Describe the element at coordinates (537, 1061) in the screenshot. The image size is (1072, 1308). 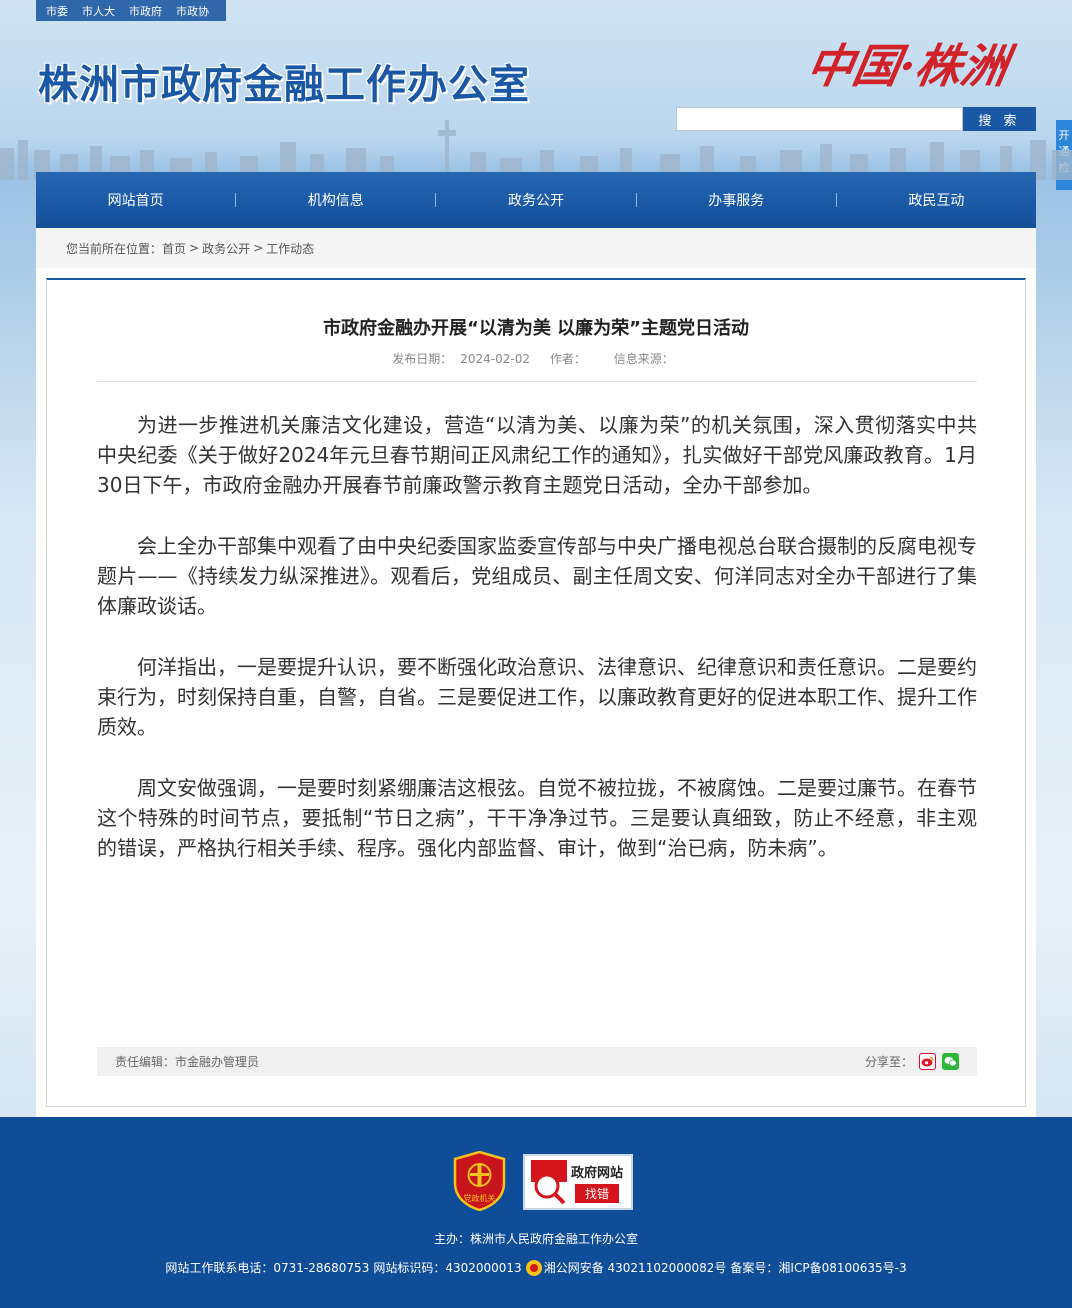
I see `article-footer-bar: 责任编辑：市金融办管理员 分享至：` at that location.